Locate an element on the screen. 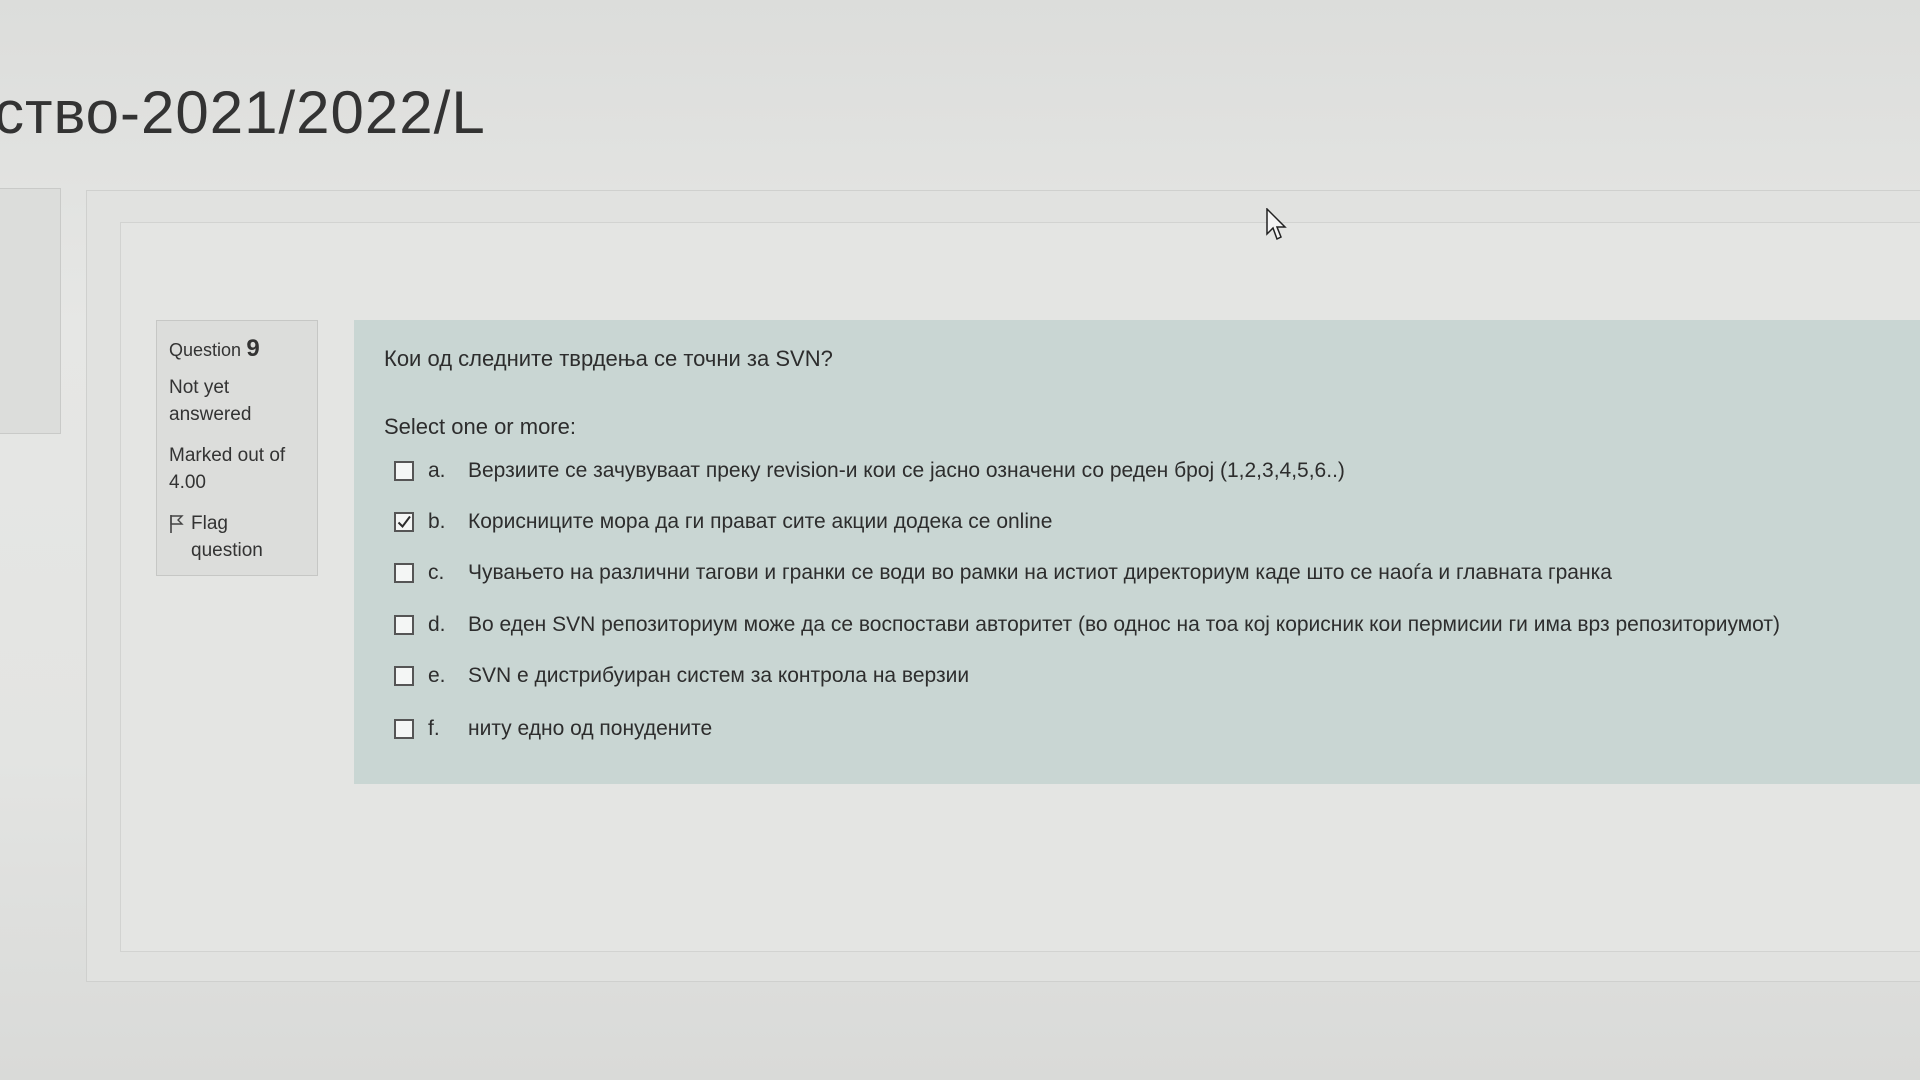 This screenshot has height=1080, width=1920. mouse-pointer-icon is located at coordinates (1277, 227).